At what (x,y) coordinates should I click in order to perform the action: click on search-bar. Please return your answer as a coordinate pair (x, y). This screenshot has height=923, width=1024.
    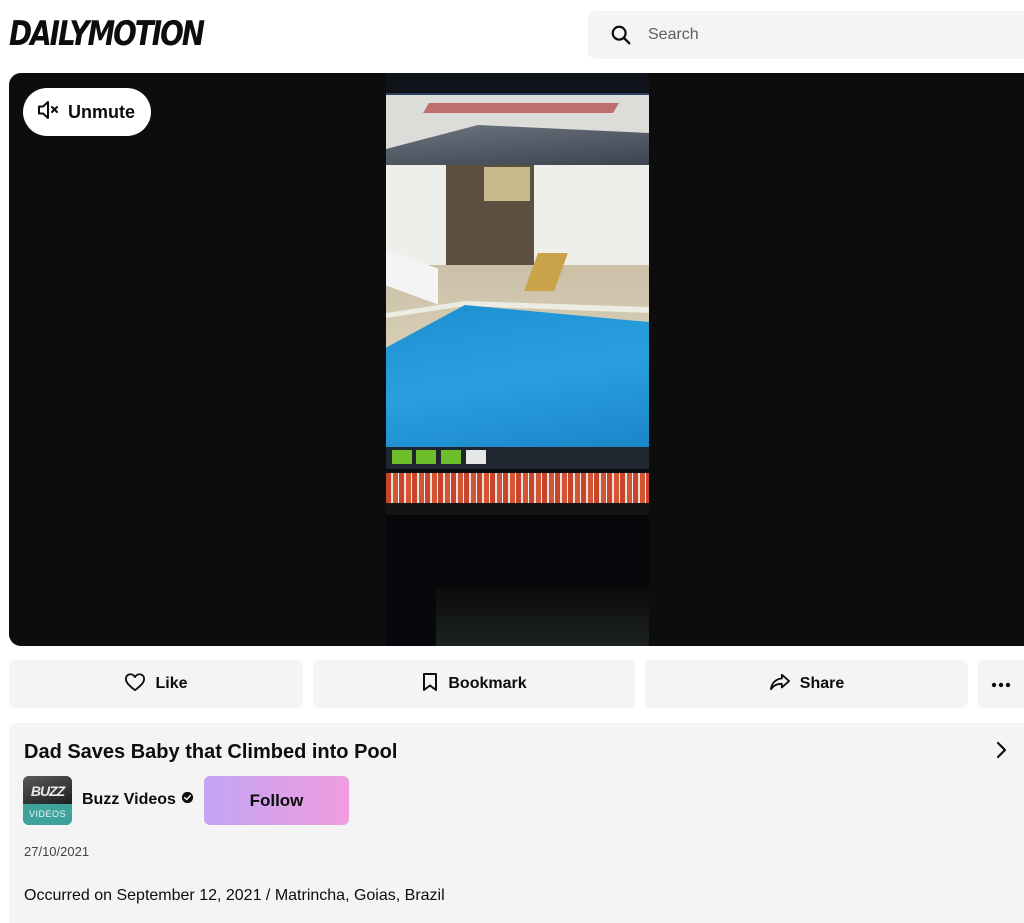
    Looking at the image, I should click on (806, 35).